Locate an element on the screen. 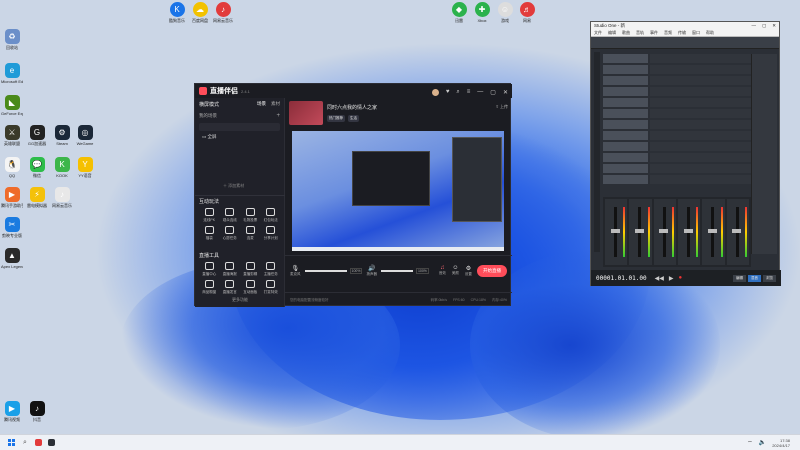 The width and height of the screenshot is (800, 450). scene-item: ▭ 全屏 is located at coordinates (239, 137).